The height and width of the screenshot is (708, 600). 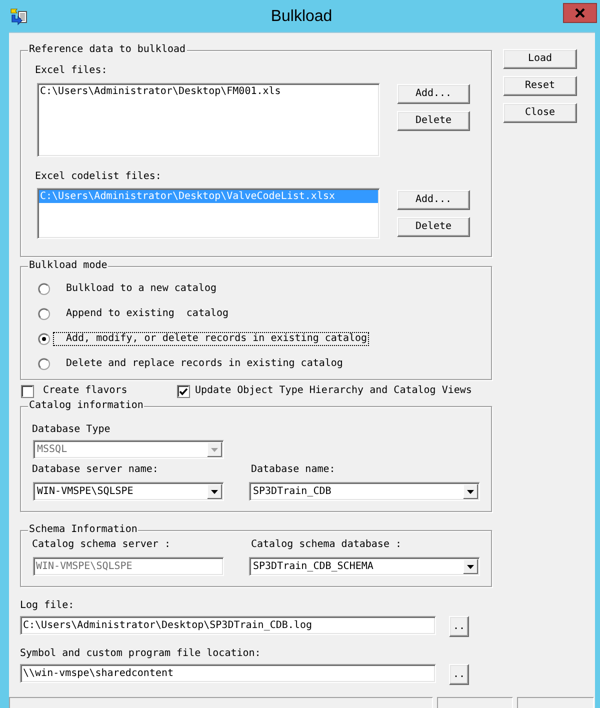 What do you see at coordinates (199, 363) in the screenshot?
I see `radio-label: Delete and replace records in existing catalog` at bounding box center [199, 363].